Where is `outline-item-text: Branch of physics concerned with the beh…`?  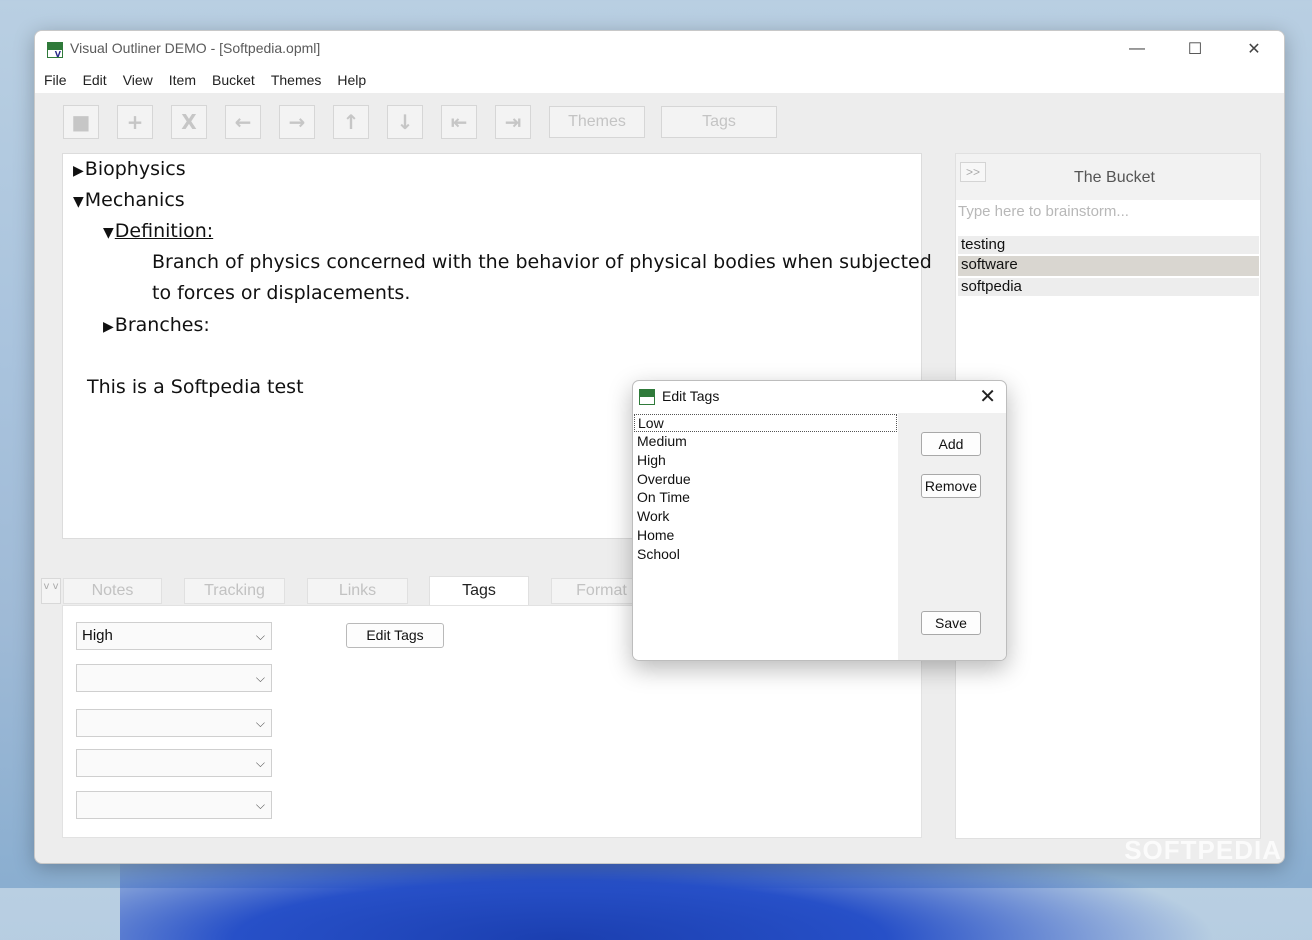
outline-item-text: Branch of physics concerned with the beh… is located at coordinates (542, 262).